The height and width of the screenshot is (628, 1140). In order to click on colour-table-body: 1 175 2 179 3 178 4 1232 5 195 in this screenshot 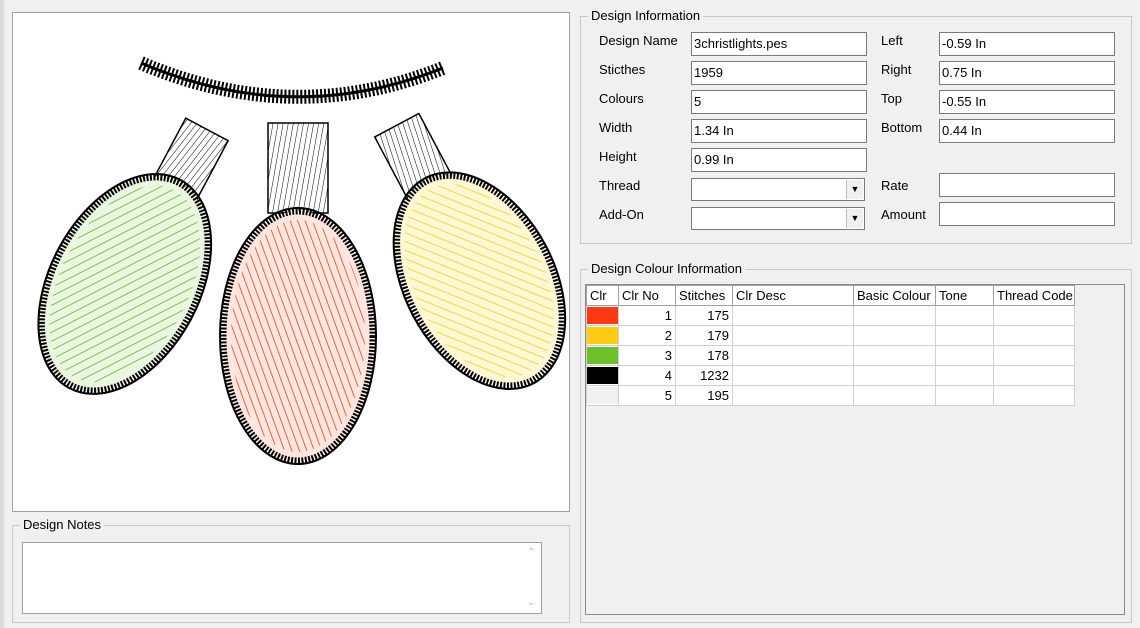, I will do `click(830, 355)`.